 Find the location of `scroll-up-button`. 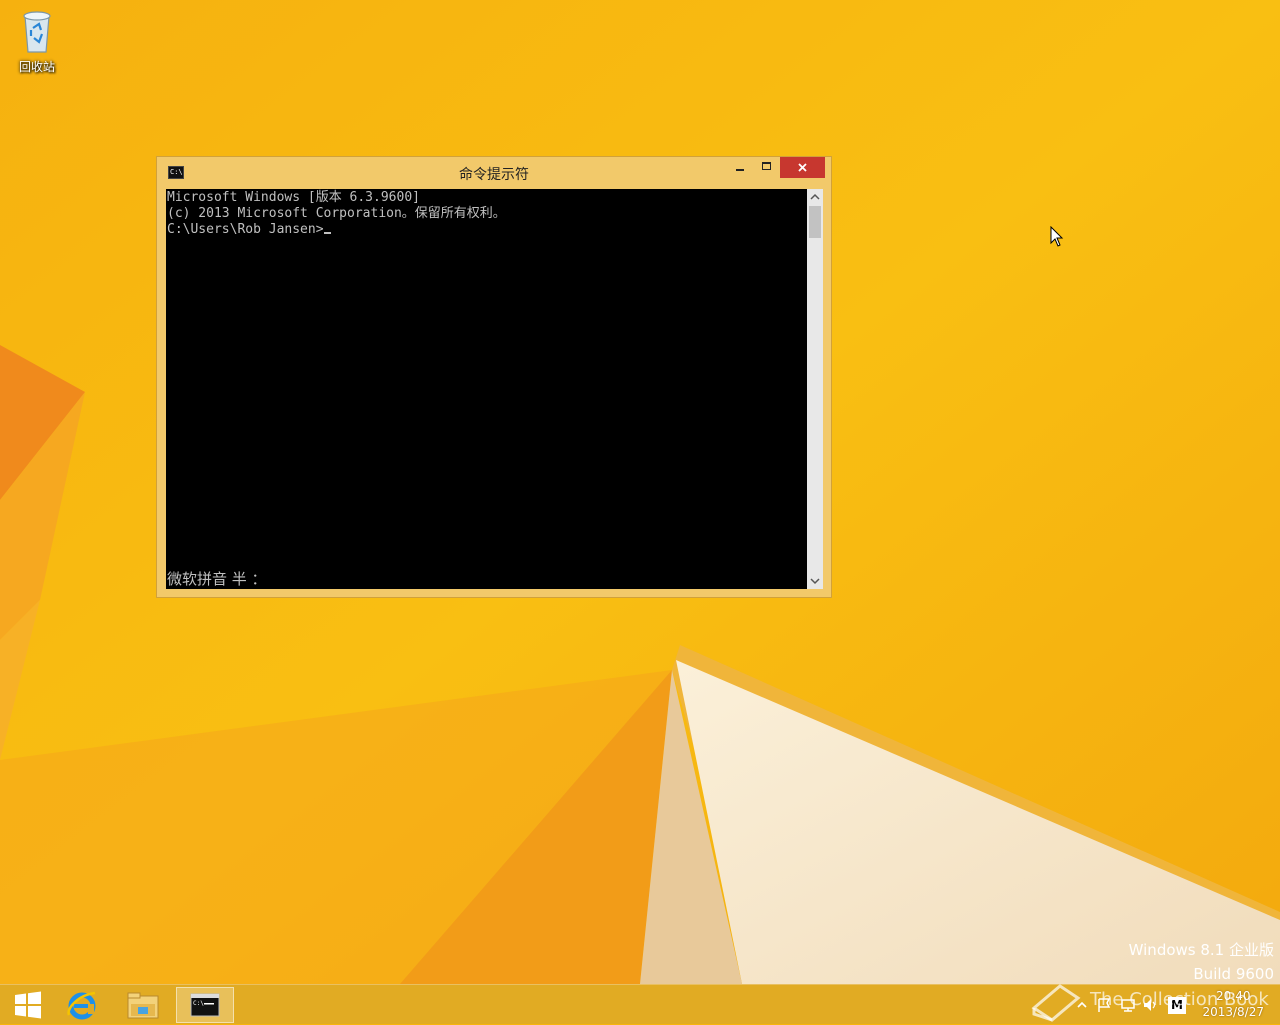

scroll-up-button is located at coordinates (815, 197).